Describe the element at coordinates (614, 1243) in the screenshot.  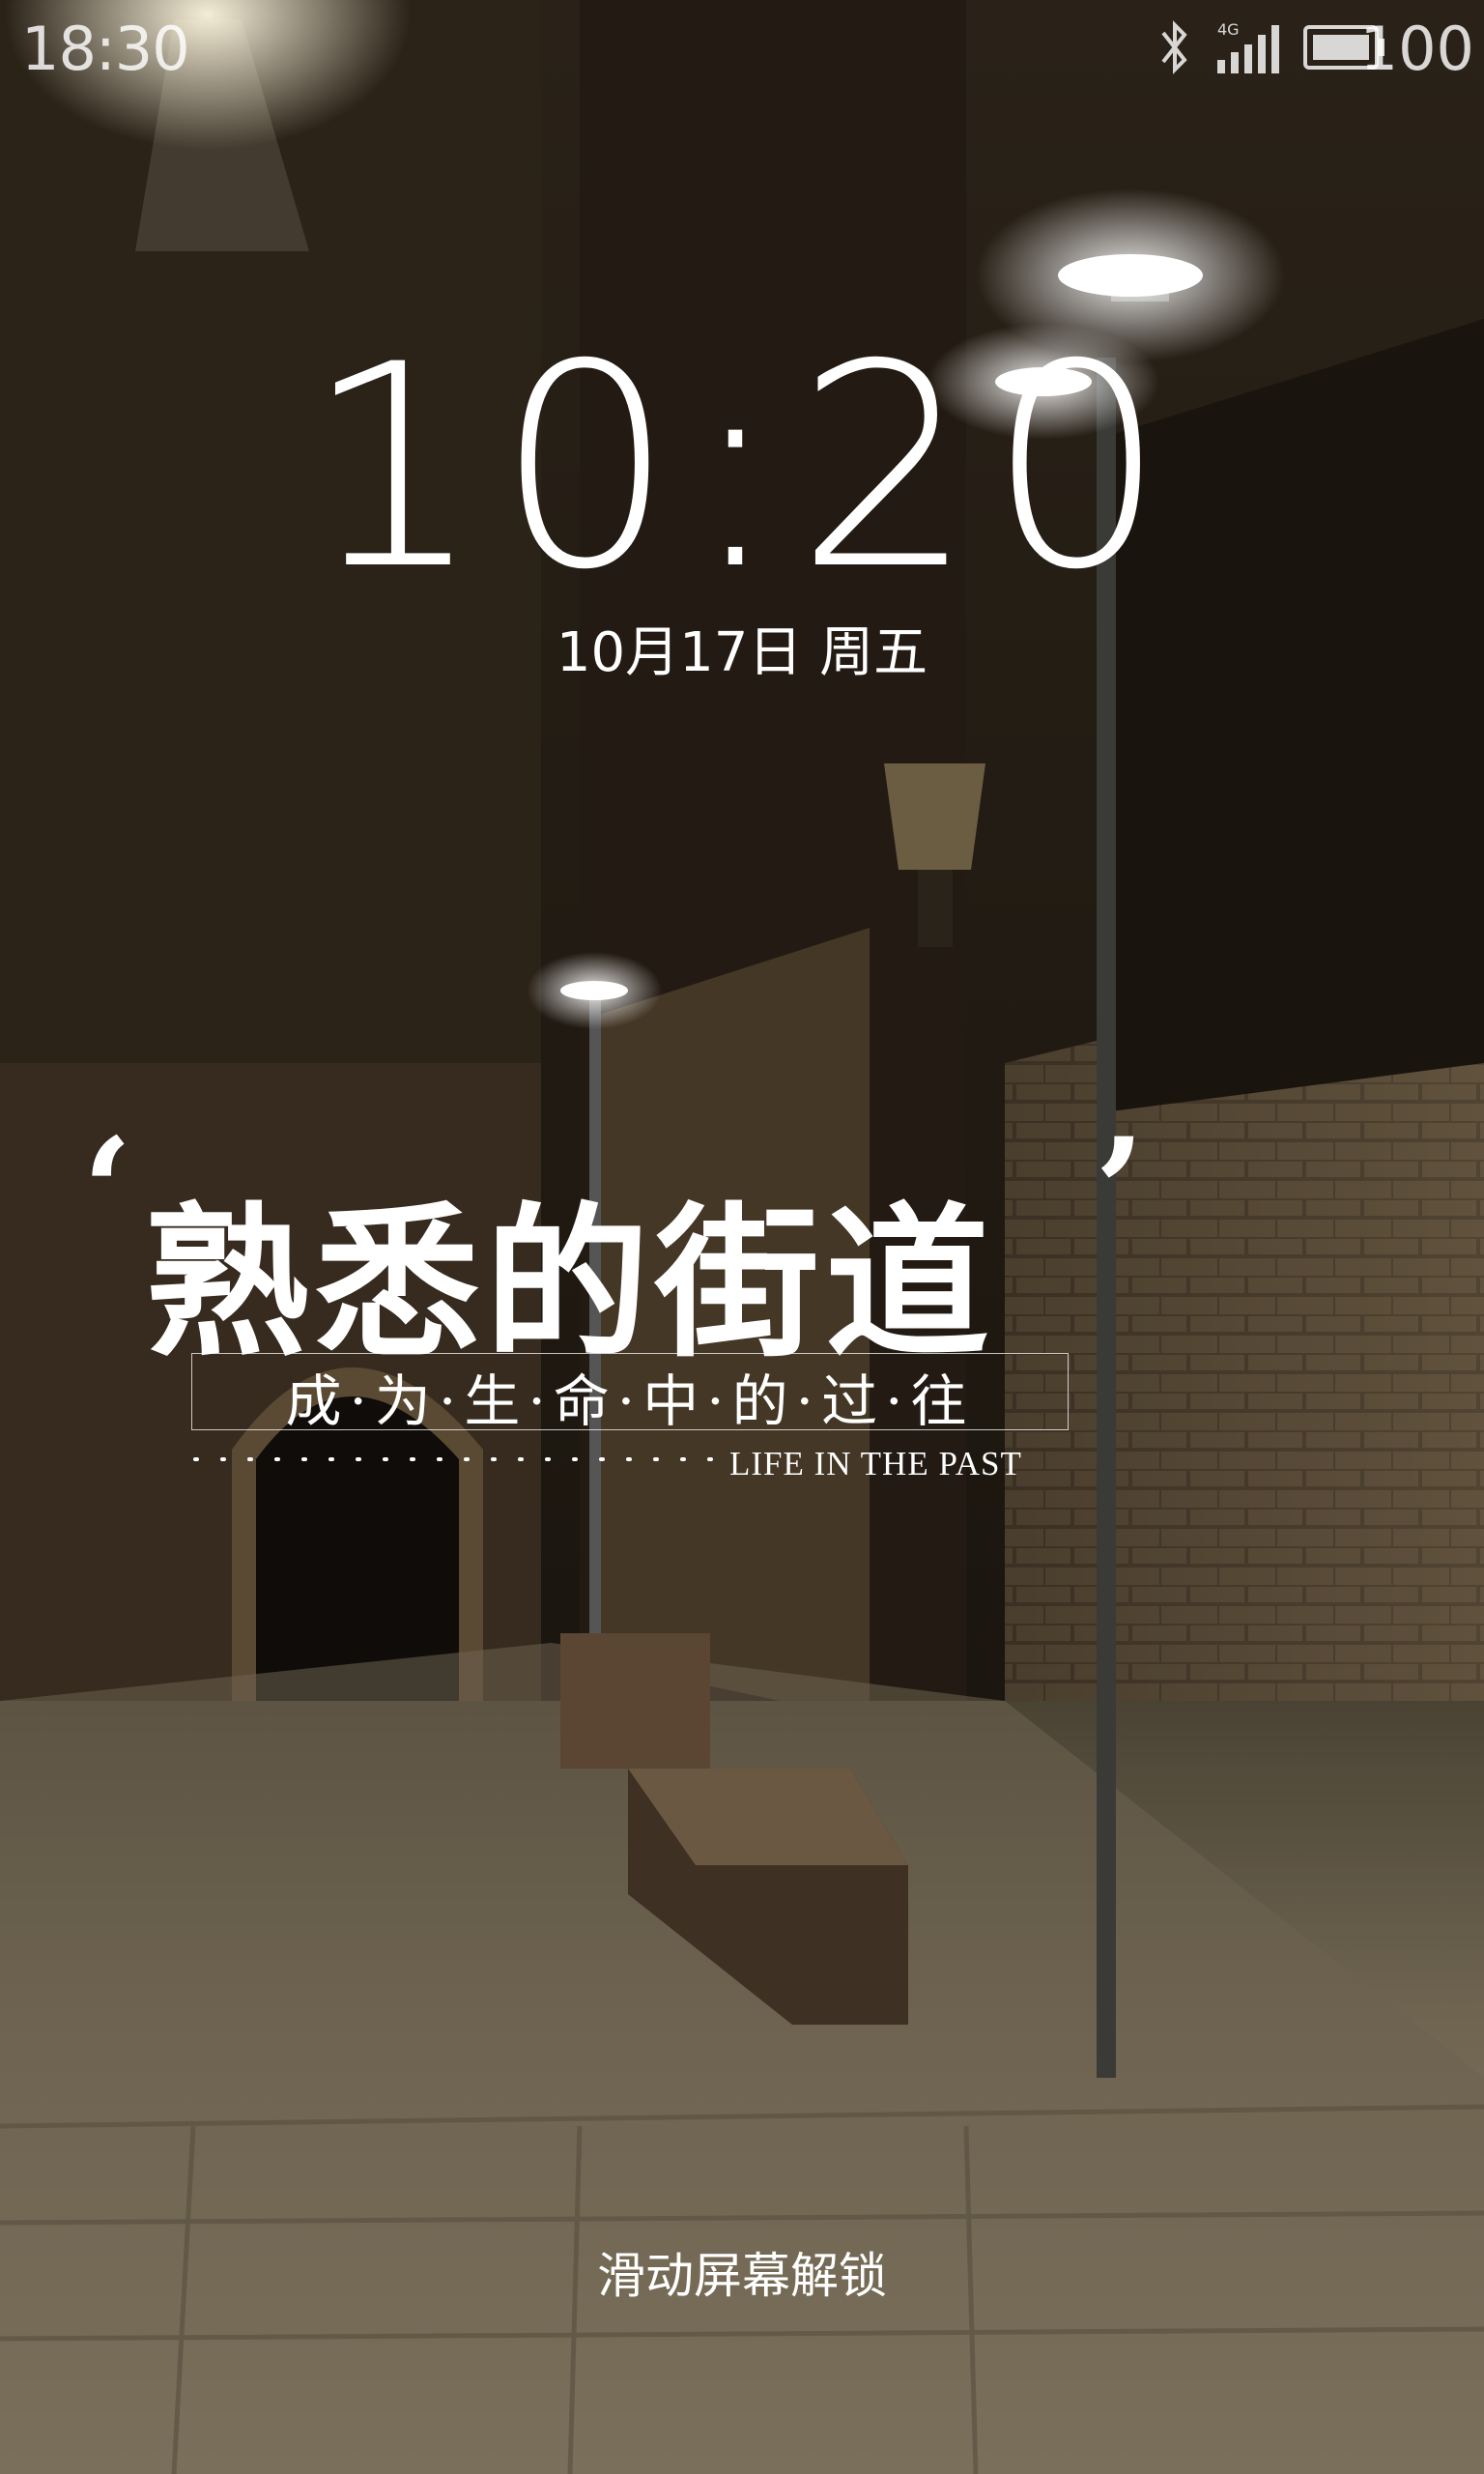
I see `wallpaper-title: ‘ 熟悉的街道 ’` at that location.